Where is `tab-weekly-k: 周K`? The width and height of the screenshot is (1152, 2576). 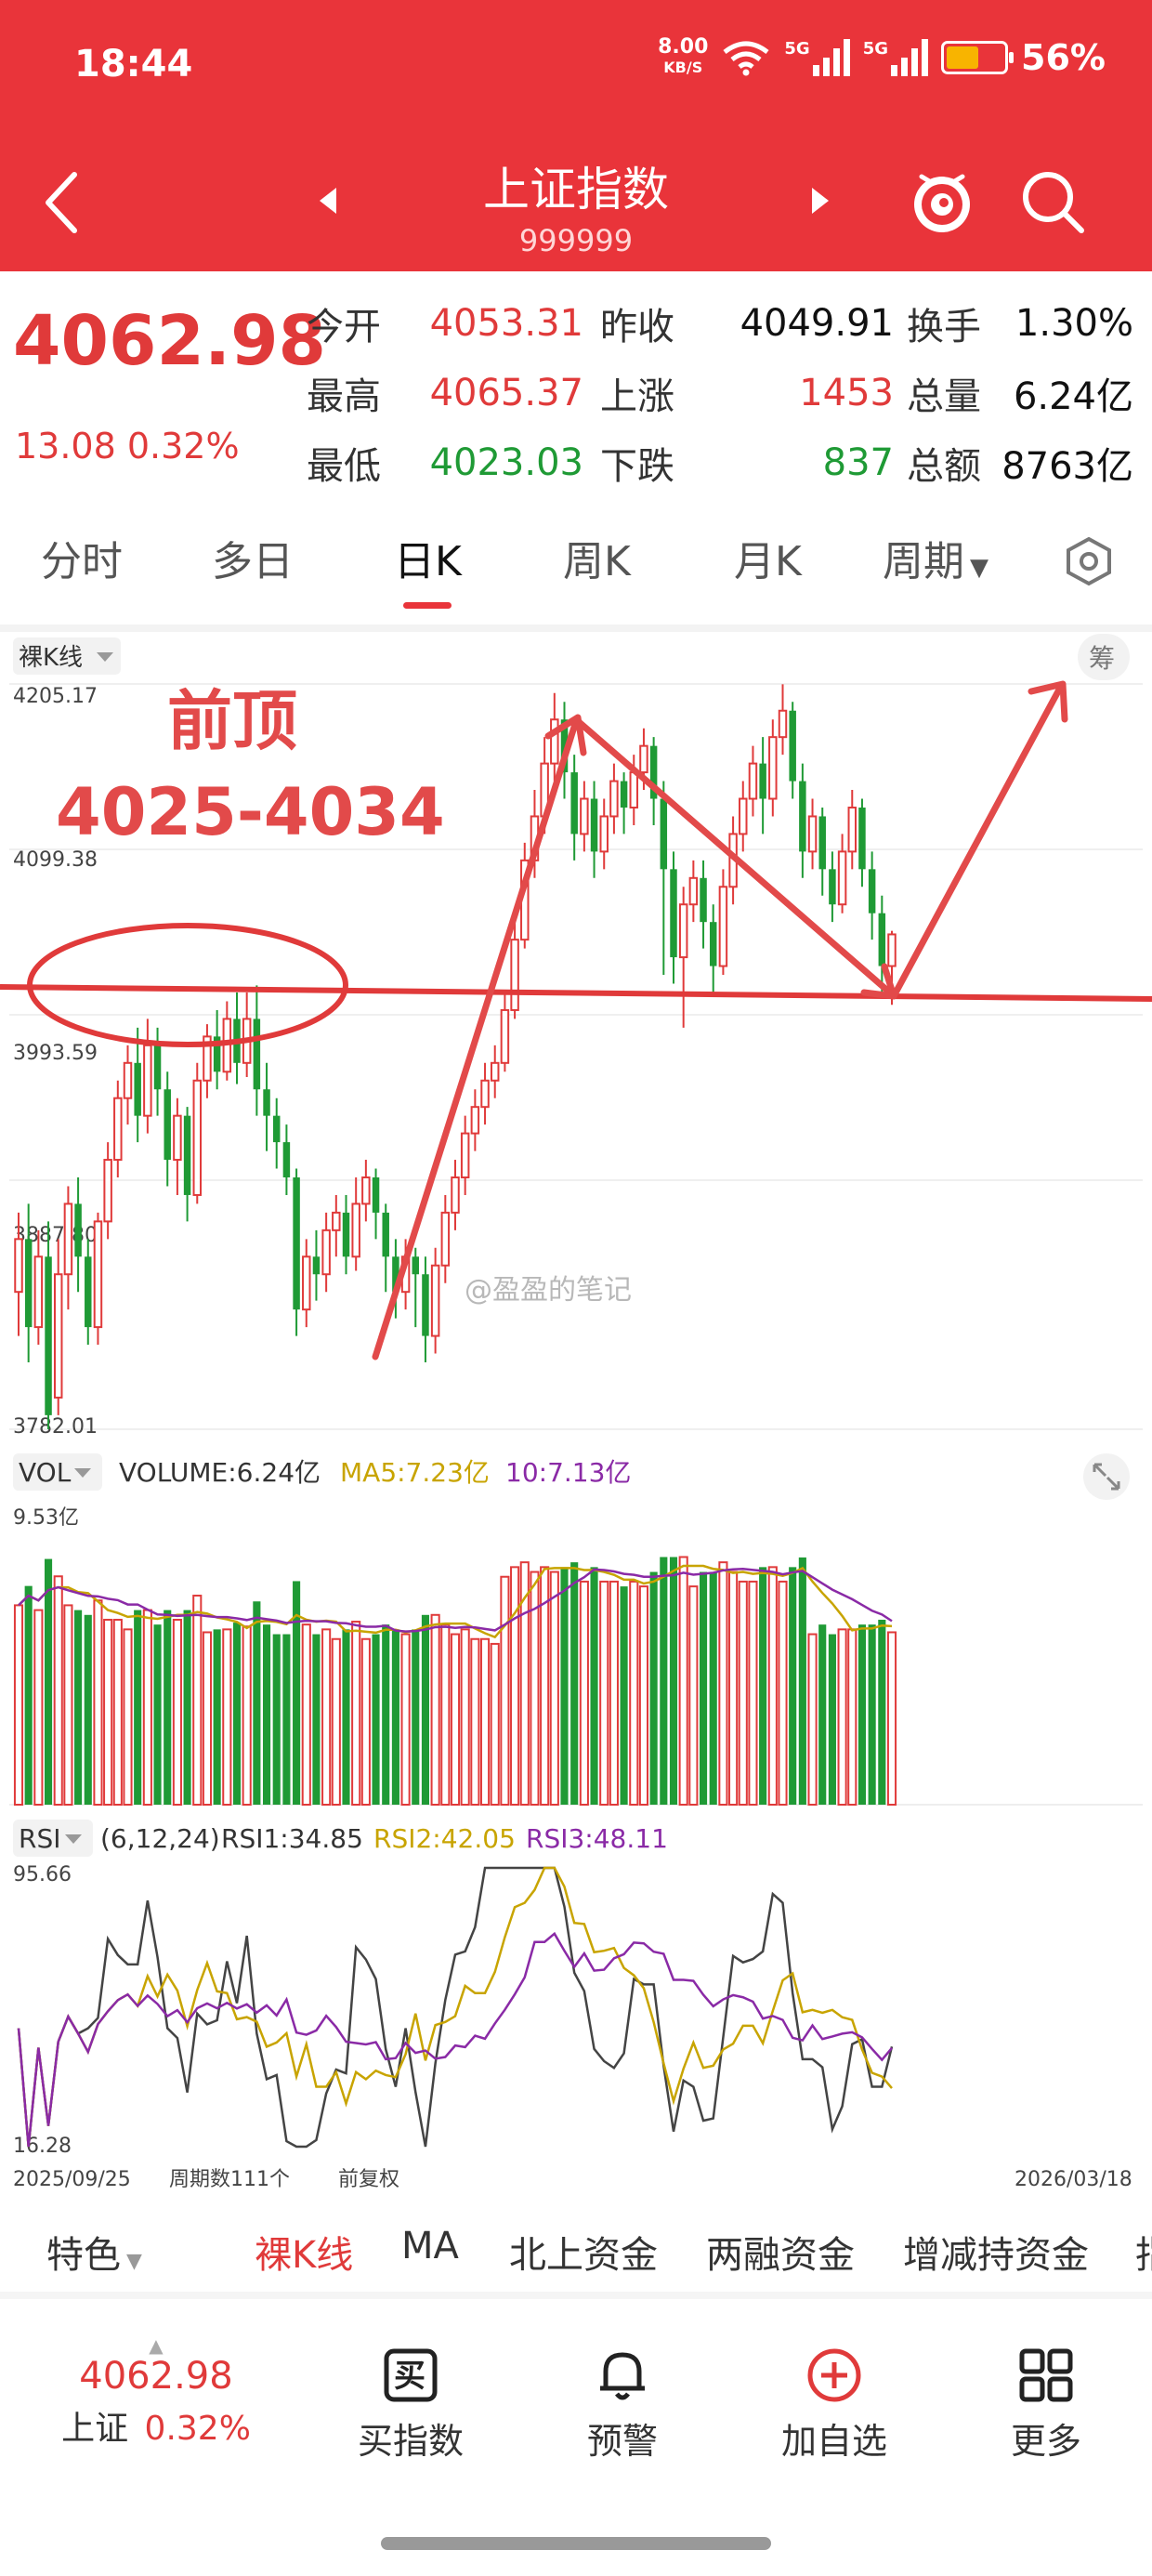
tab-weekly-k: 周K is located at coordinates (597, 557).